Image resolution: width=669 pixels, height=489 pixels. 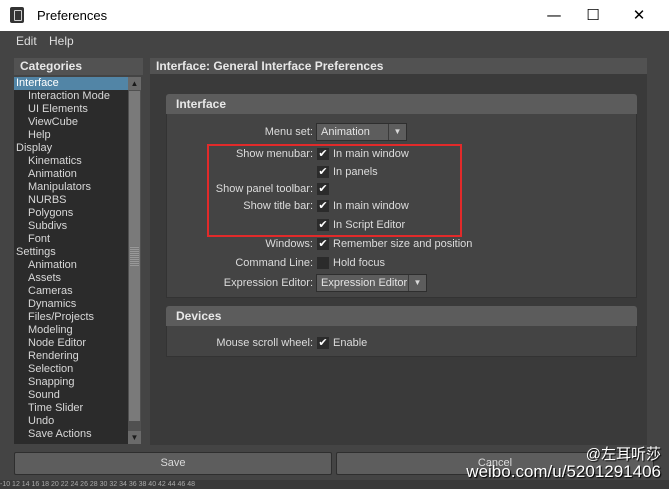 I want to click on menu-edit: Edit, so click(x=26, y=41).